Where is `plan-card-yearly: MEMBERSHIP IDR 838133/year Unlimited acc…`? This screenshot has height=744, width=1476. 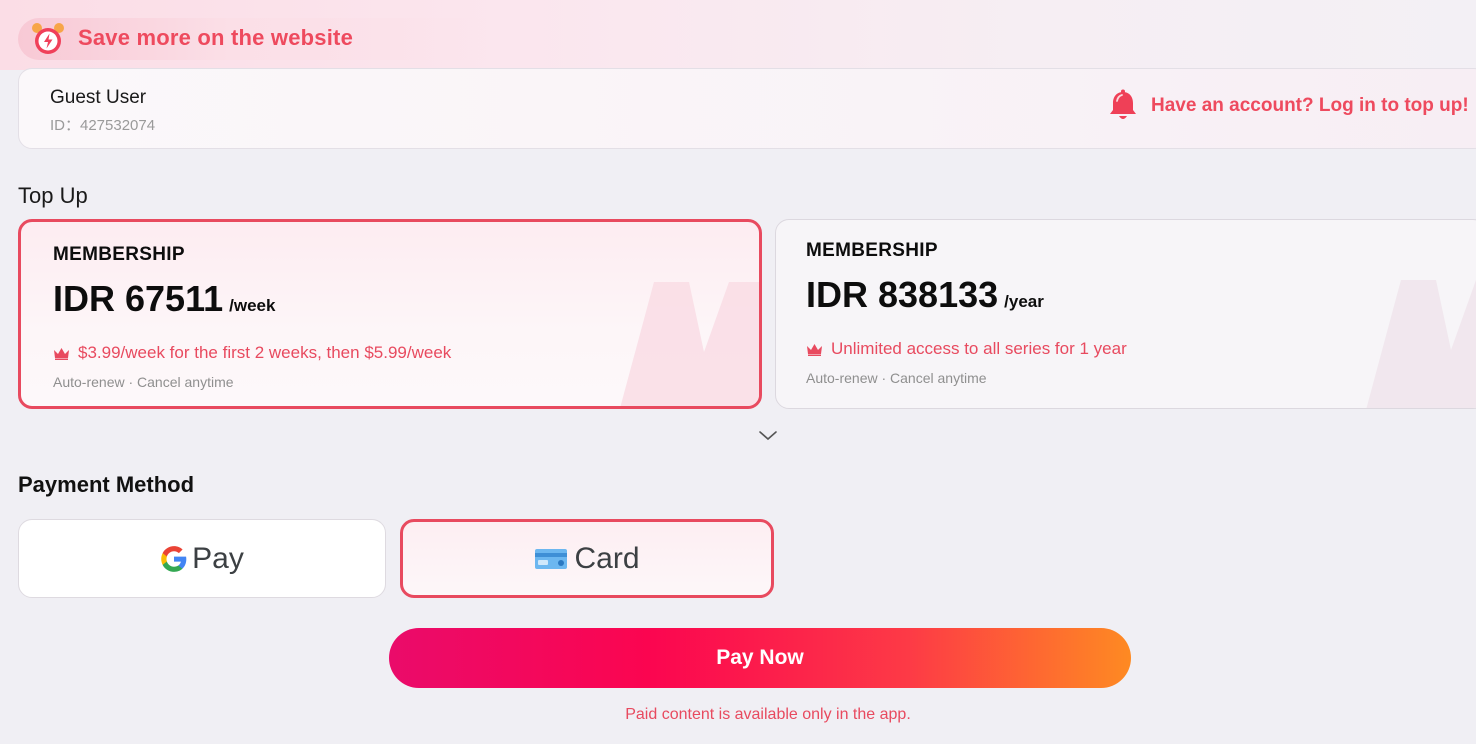
plan-card-yearly: MEMBERSHIP IDR 838133/year Unlimited acc… is located at coordinates (1125, 314).